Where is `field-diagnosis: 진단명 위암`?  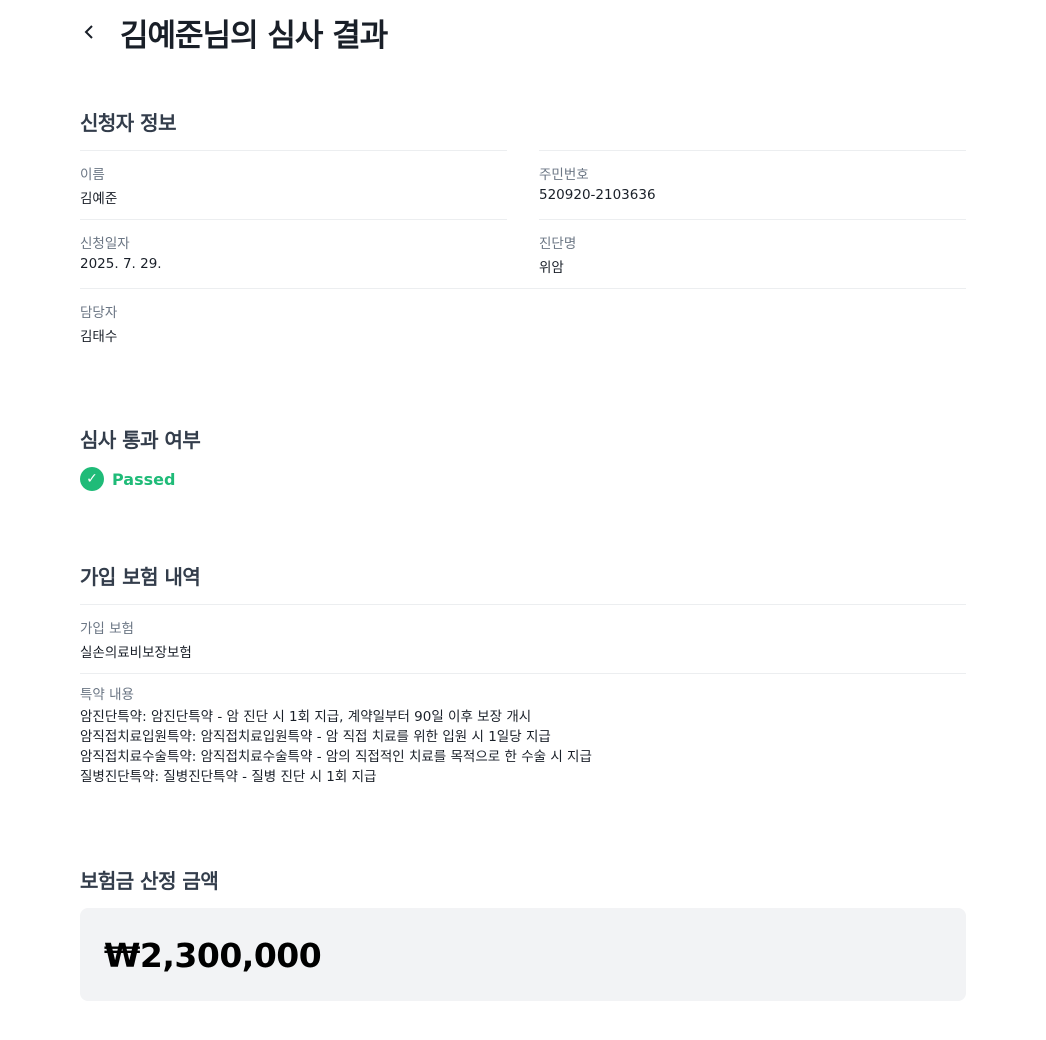 field-diagnosis: 진단명 위암 is located at coordinates (752, 253).